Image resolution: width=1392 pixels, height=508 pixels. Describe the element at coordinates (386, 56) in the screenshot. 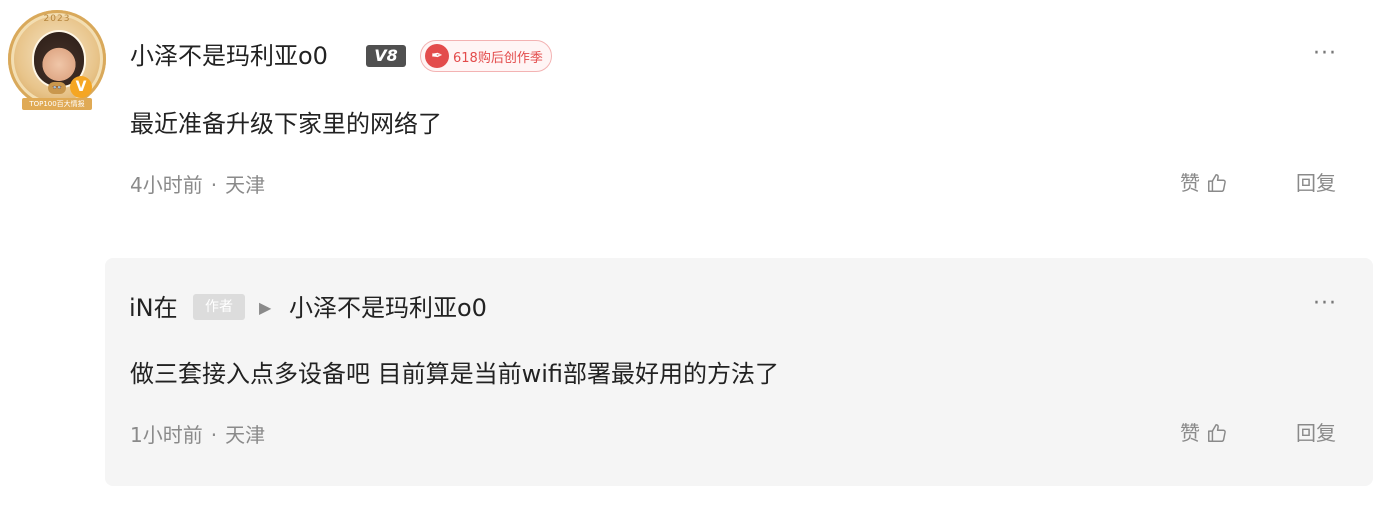

I see `user-level-badge: V8` at that location.